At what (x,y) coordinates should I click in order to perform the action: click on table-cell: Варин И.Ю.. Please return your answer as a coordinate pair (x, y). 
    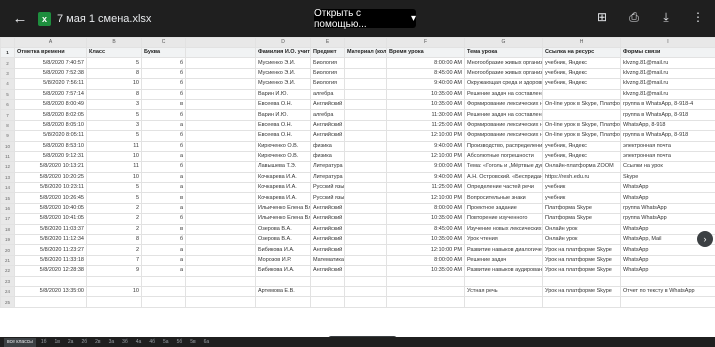
    Looking at the image, I should click on (283, 94).